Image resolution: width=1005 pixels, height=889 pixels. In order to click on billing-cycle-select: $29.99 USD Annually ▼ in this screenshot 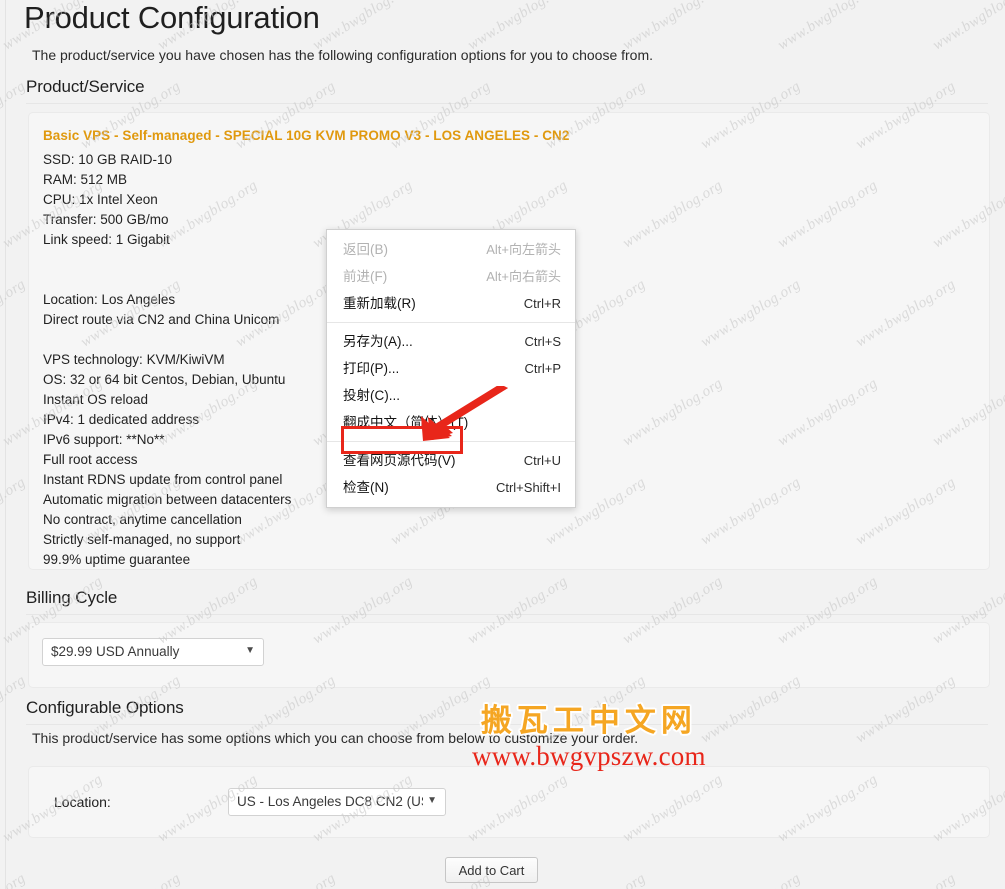, I will do `click(153, 652)`.